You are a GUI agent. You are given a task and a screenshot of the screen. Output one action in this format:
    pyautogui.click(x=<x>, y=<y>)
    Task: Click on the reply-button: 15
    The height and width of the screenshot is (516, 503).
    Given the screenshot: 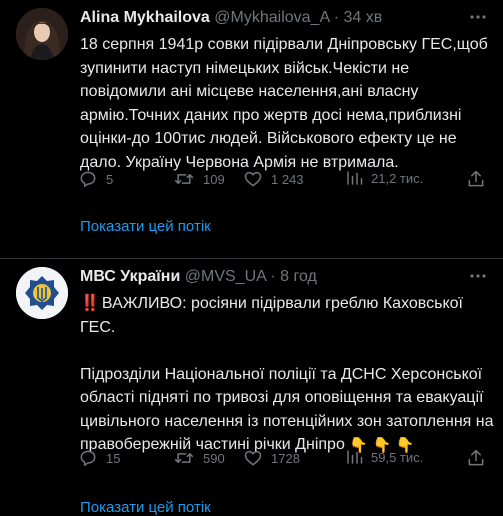 What is the action you would take?
    pyautogui.click(x=99, y=458)
    